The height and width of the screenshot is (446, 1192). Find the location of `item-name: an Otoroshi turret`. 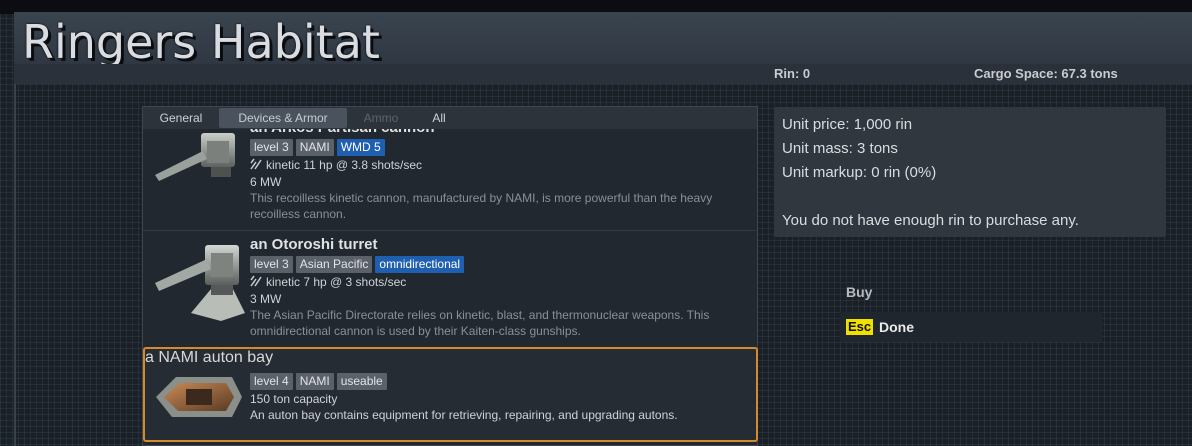

item-name: an Otoroshi turret is located at coordinates (314, 244).